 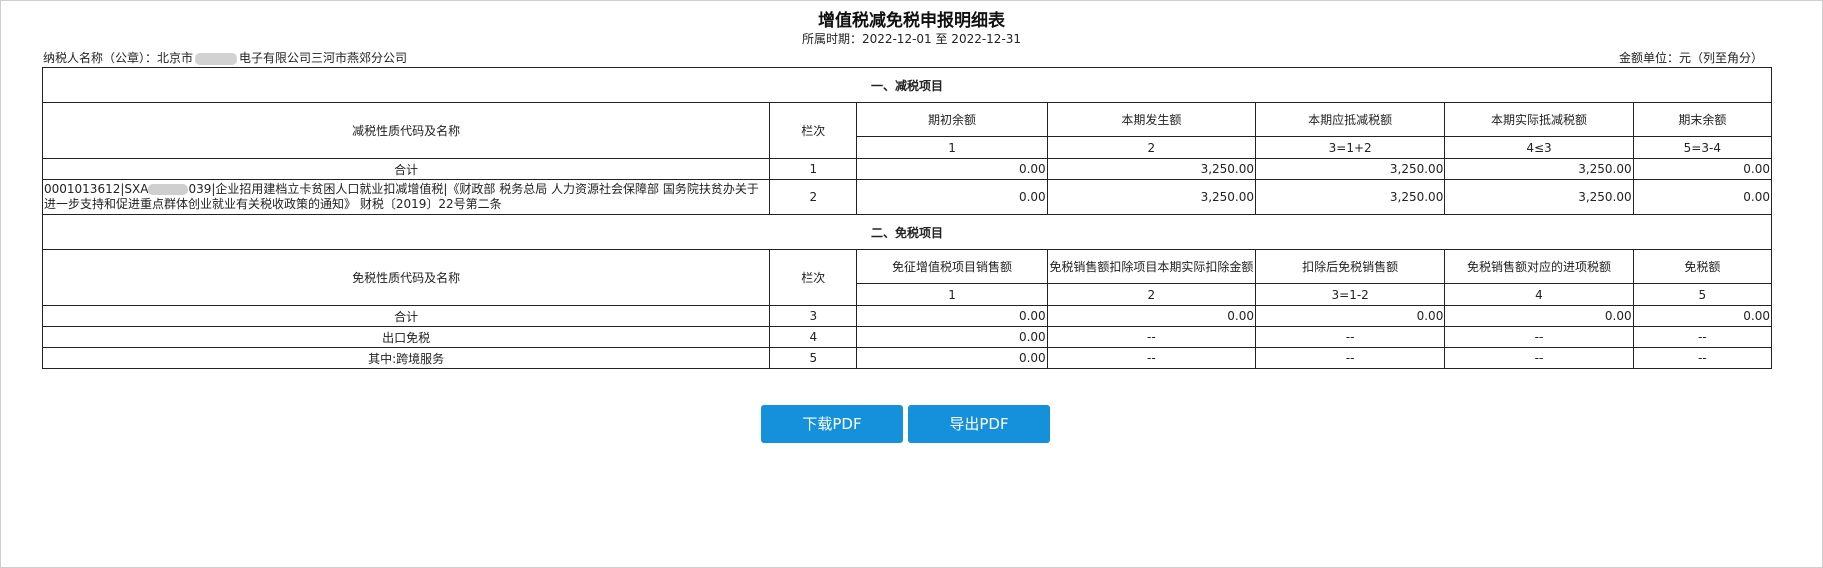 I want to click on table-row: 其中:跨境服务 5 0.00 -- -- -- --, so click(x=907, y=358).